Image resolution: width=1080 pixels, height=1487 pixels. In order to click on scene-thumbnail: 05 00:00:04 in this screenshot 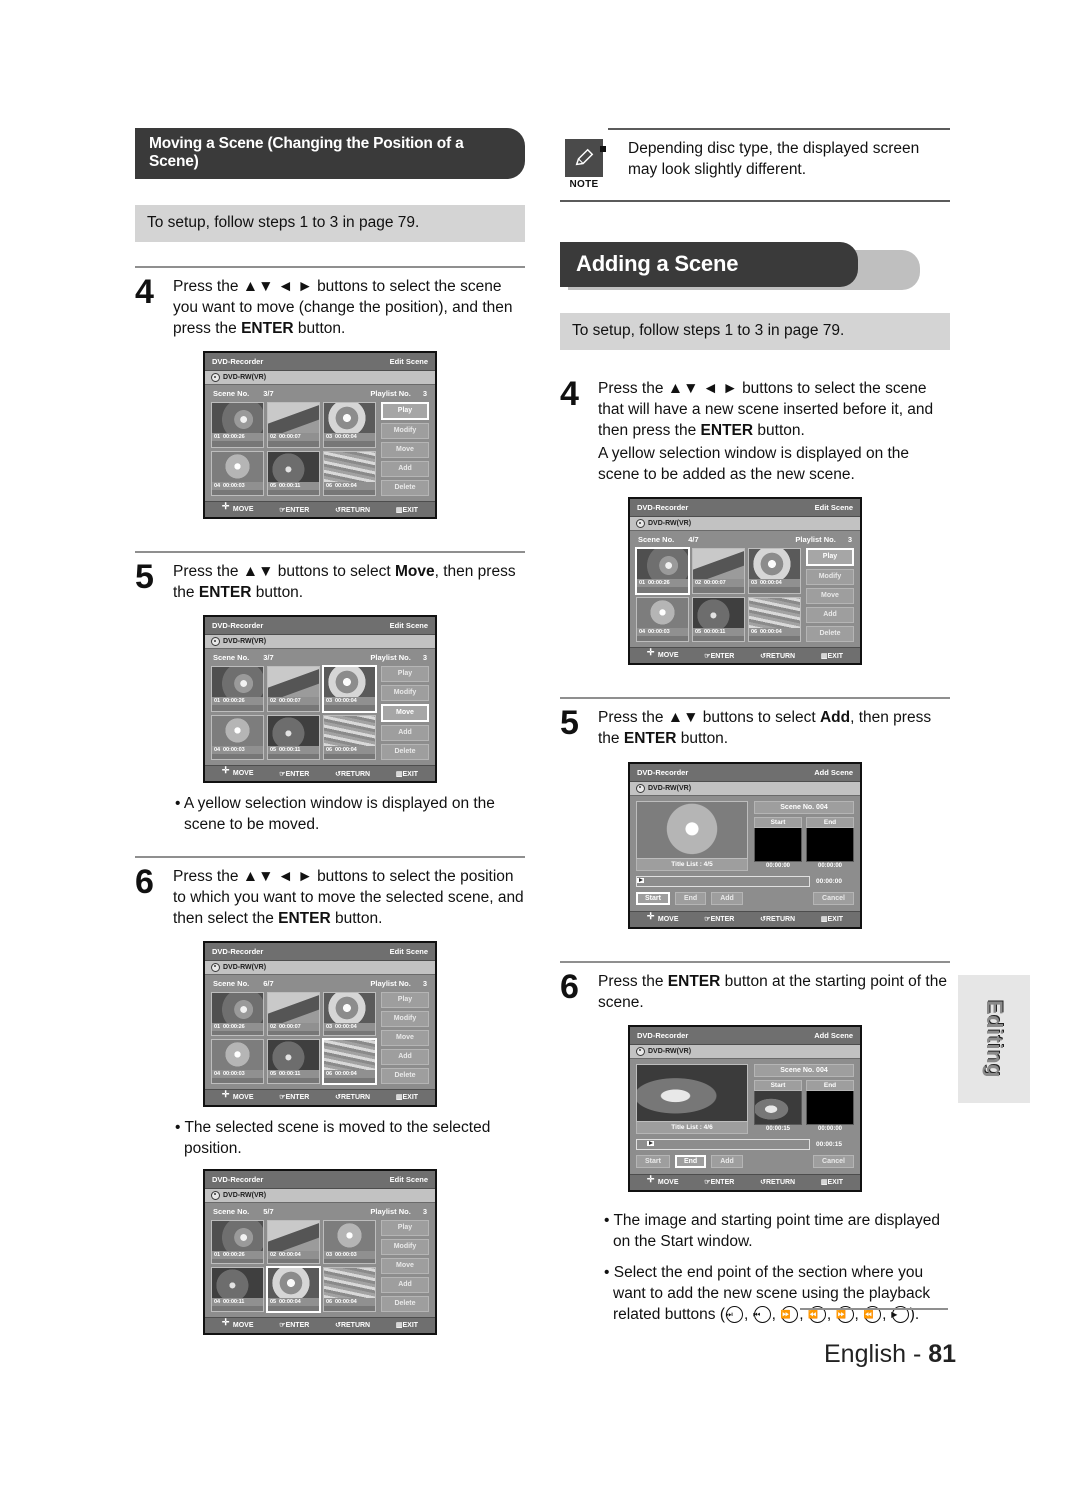, I will do `click(293, 1289)`.